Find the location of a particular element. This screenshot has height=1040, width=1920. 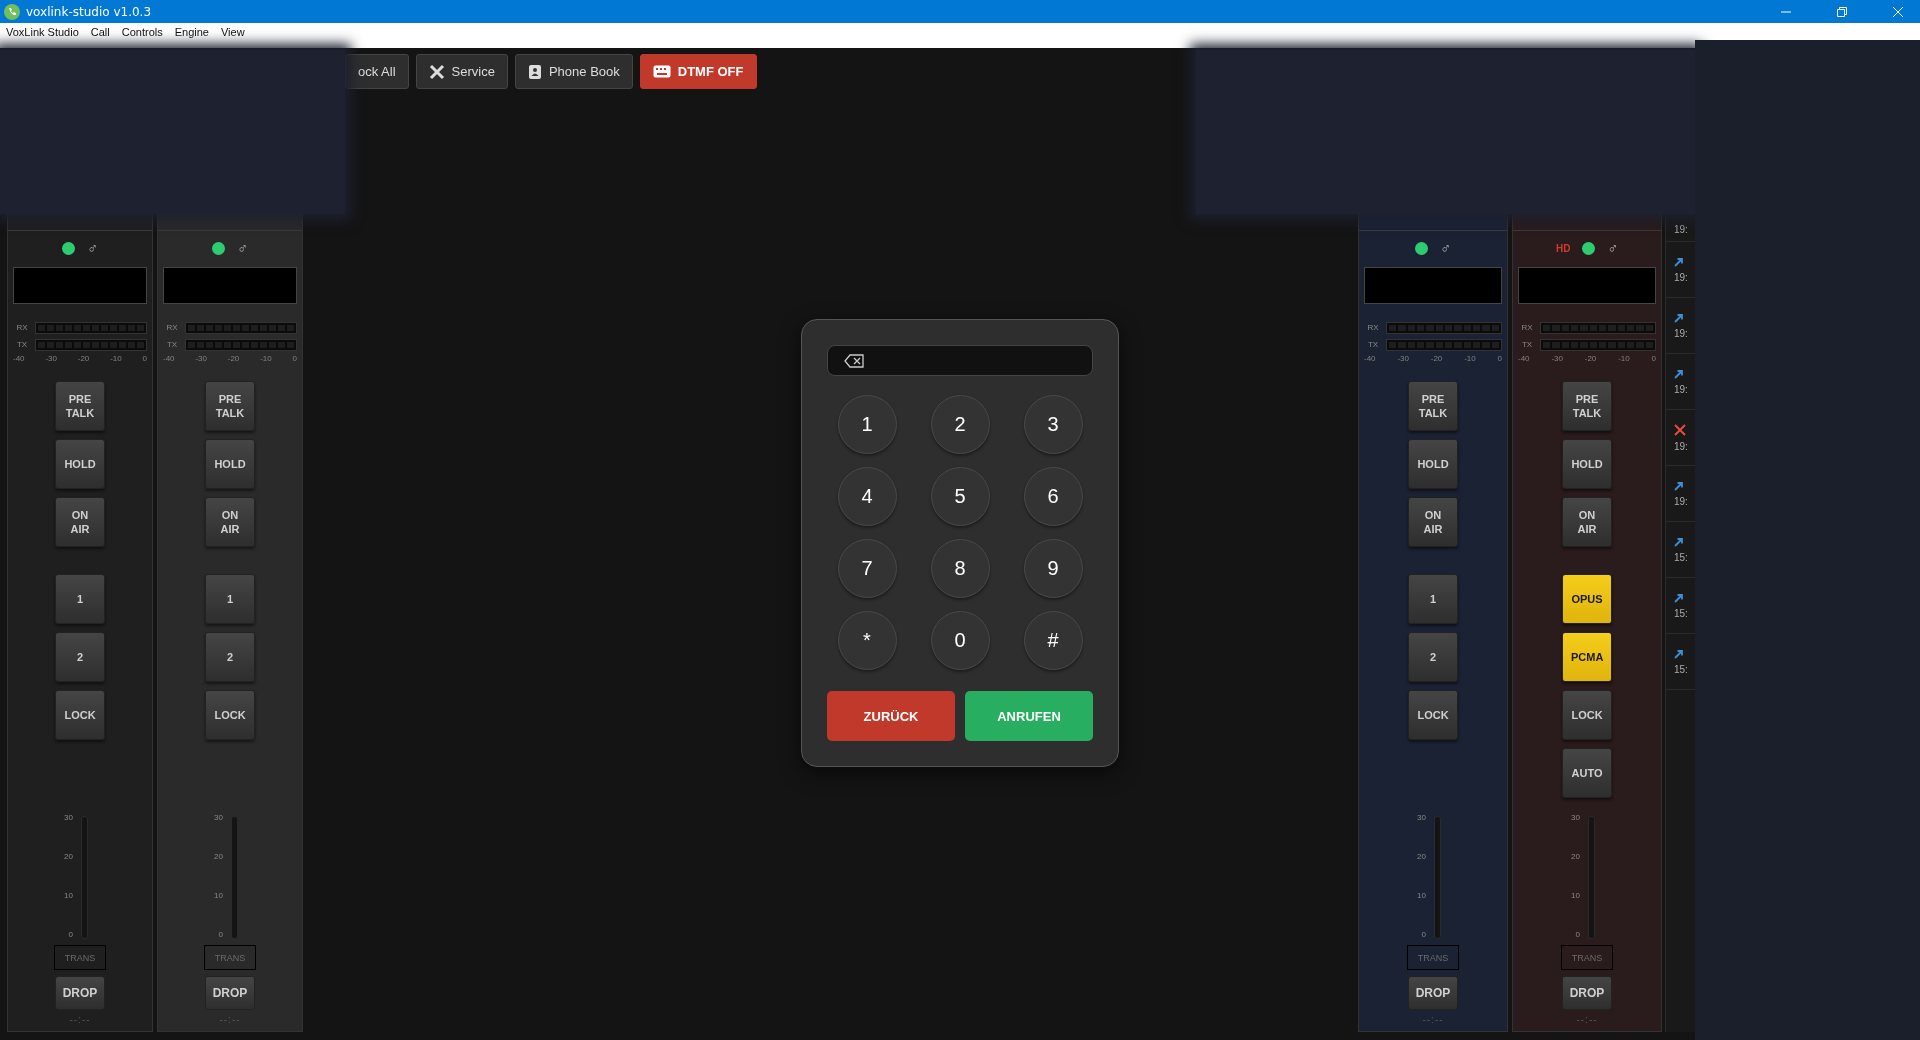

dial-key: 9 is located at coordinates (1053, 568).